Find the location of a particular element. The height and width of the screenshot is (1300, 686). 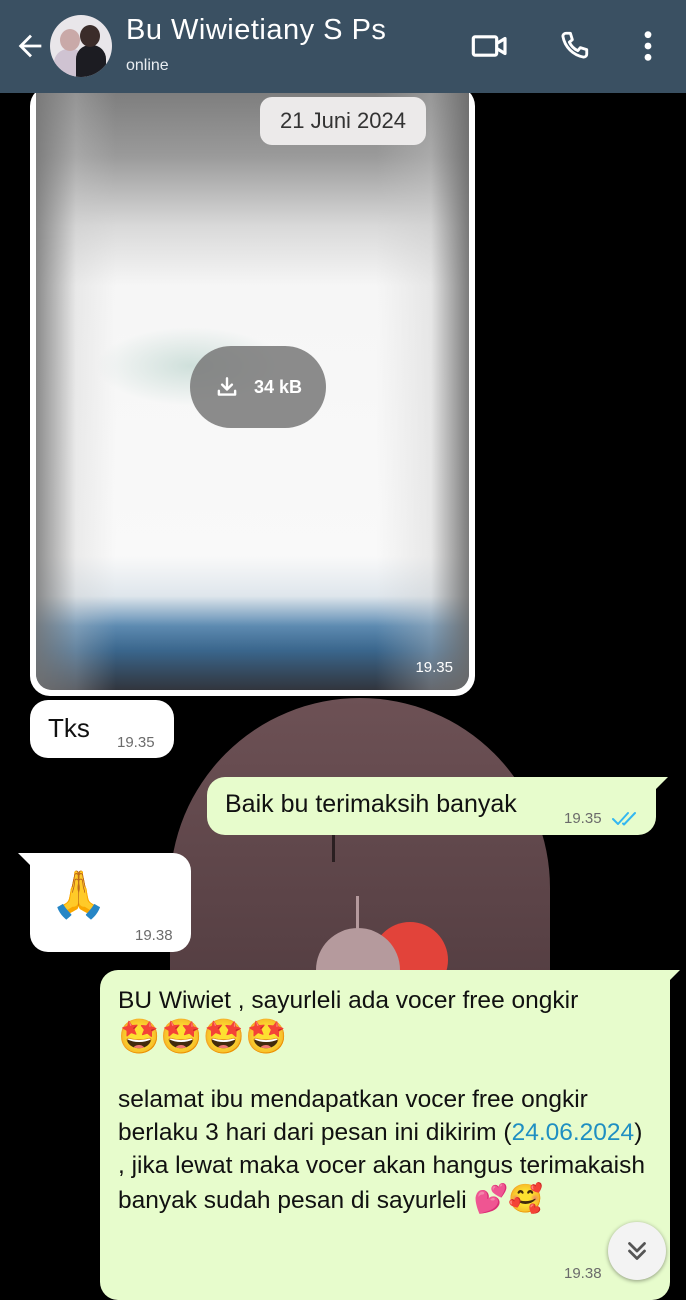

download-icon is located at coordinates (227, 386).